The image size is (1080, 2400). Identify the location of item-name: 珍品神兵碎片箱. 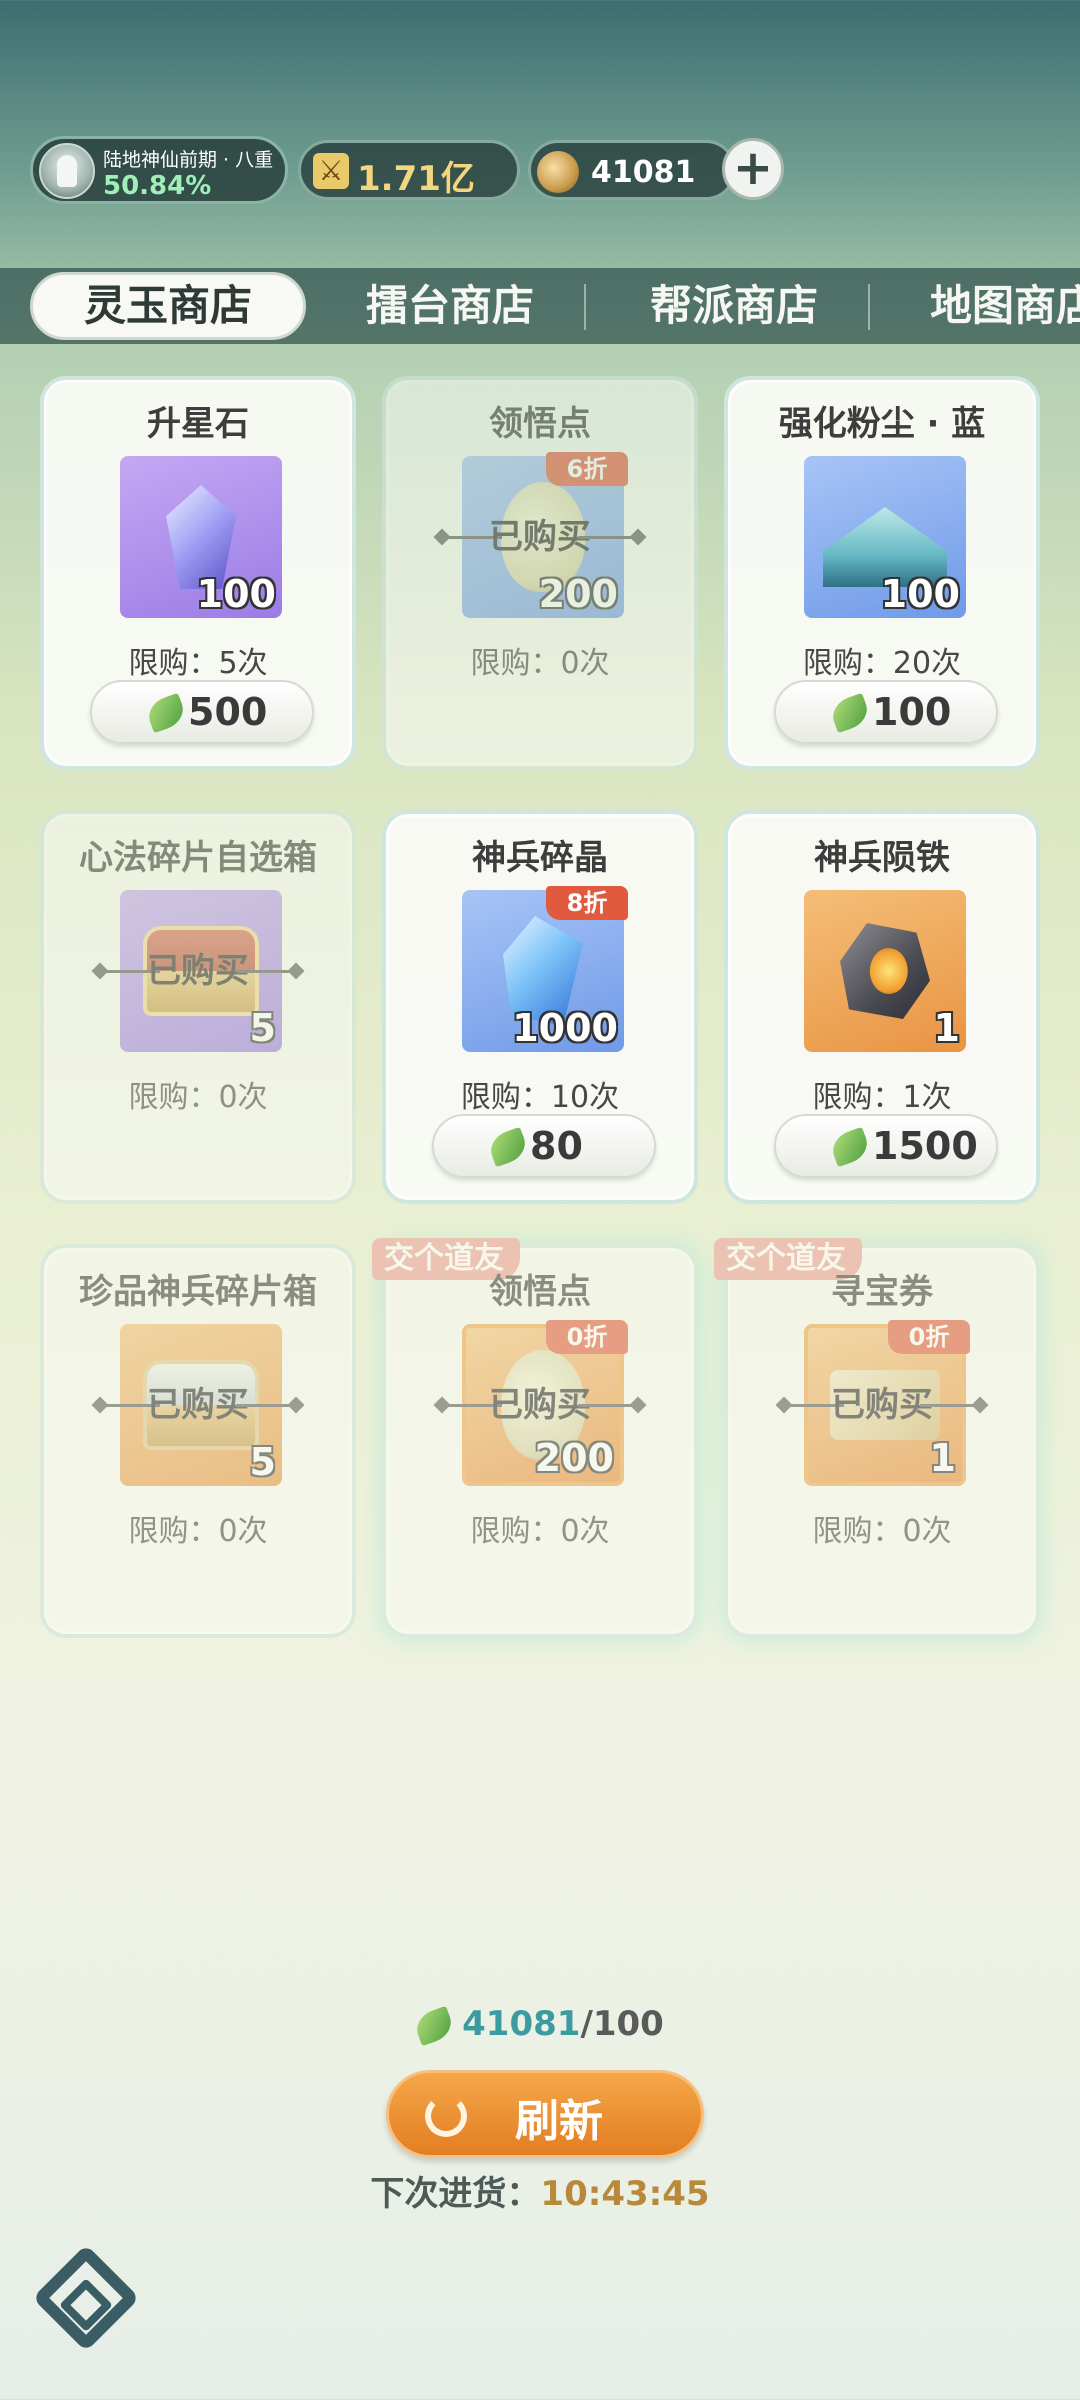
(198, 1292).